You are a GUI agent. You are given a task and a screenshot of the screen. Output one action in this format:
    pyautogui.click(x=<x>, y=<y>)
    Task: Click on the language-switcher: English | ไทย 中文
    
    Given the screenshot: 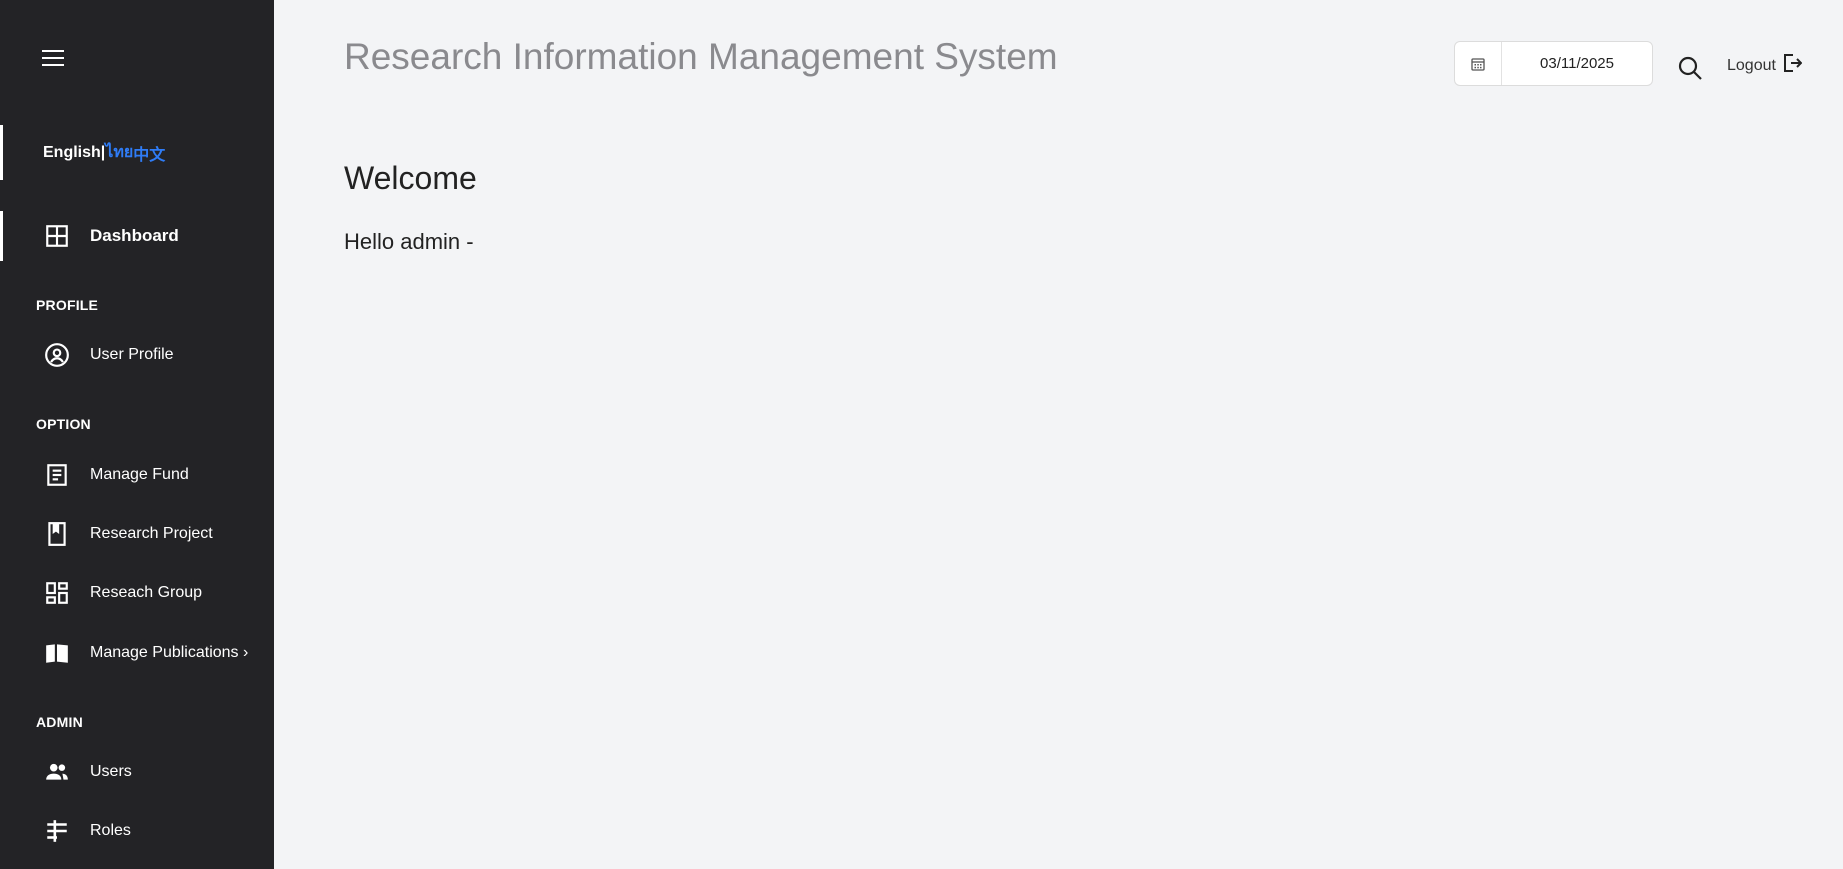 What is the action you would take?
    pyautogui.click(x=137, y=152)
    